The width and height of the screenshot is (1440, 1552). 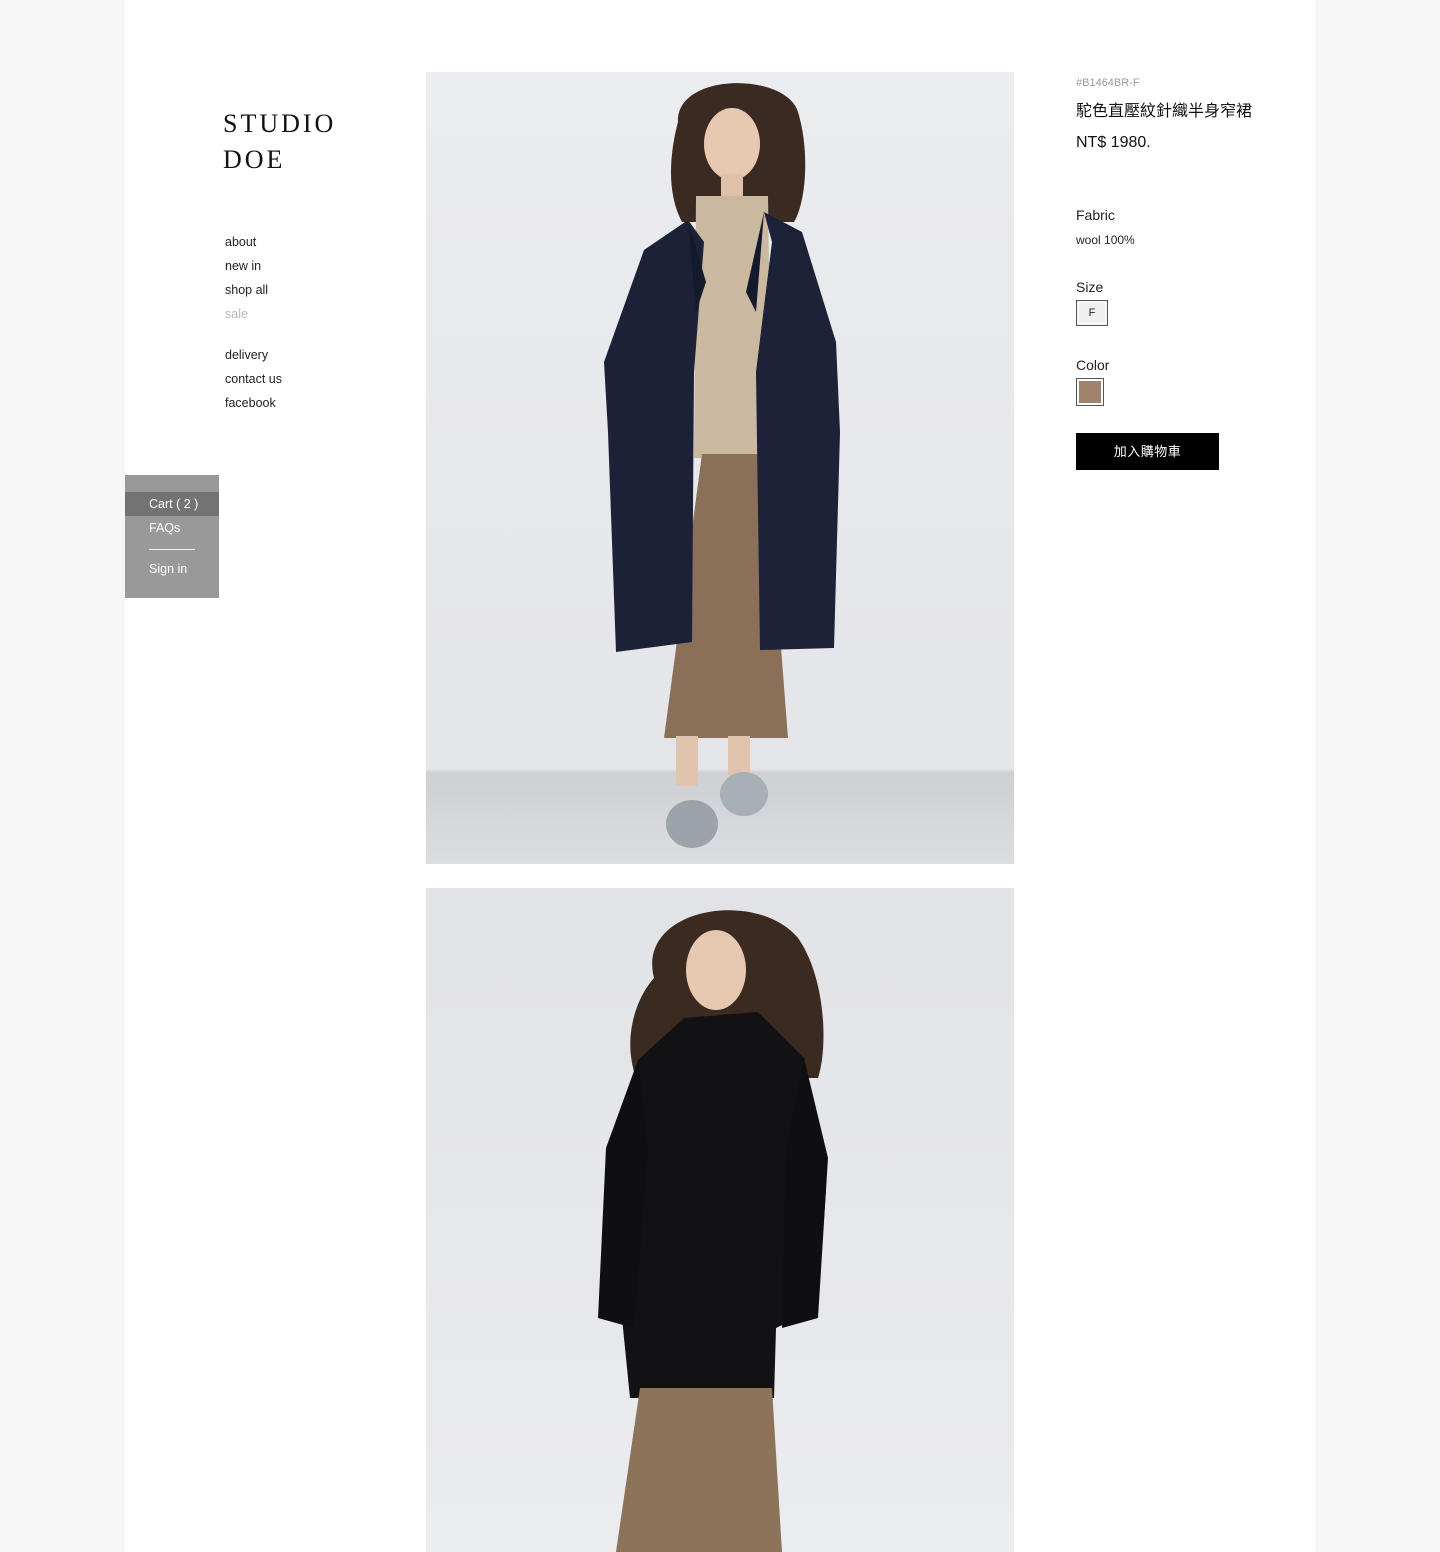 What do you see at coordinates (1092, 313) in the screenshot?
I see `size-option-f: F` at bounding box center [1092, 313].